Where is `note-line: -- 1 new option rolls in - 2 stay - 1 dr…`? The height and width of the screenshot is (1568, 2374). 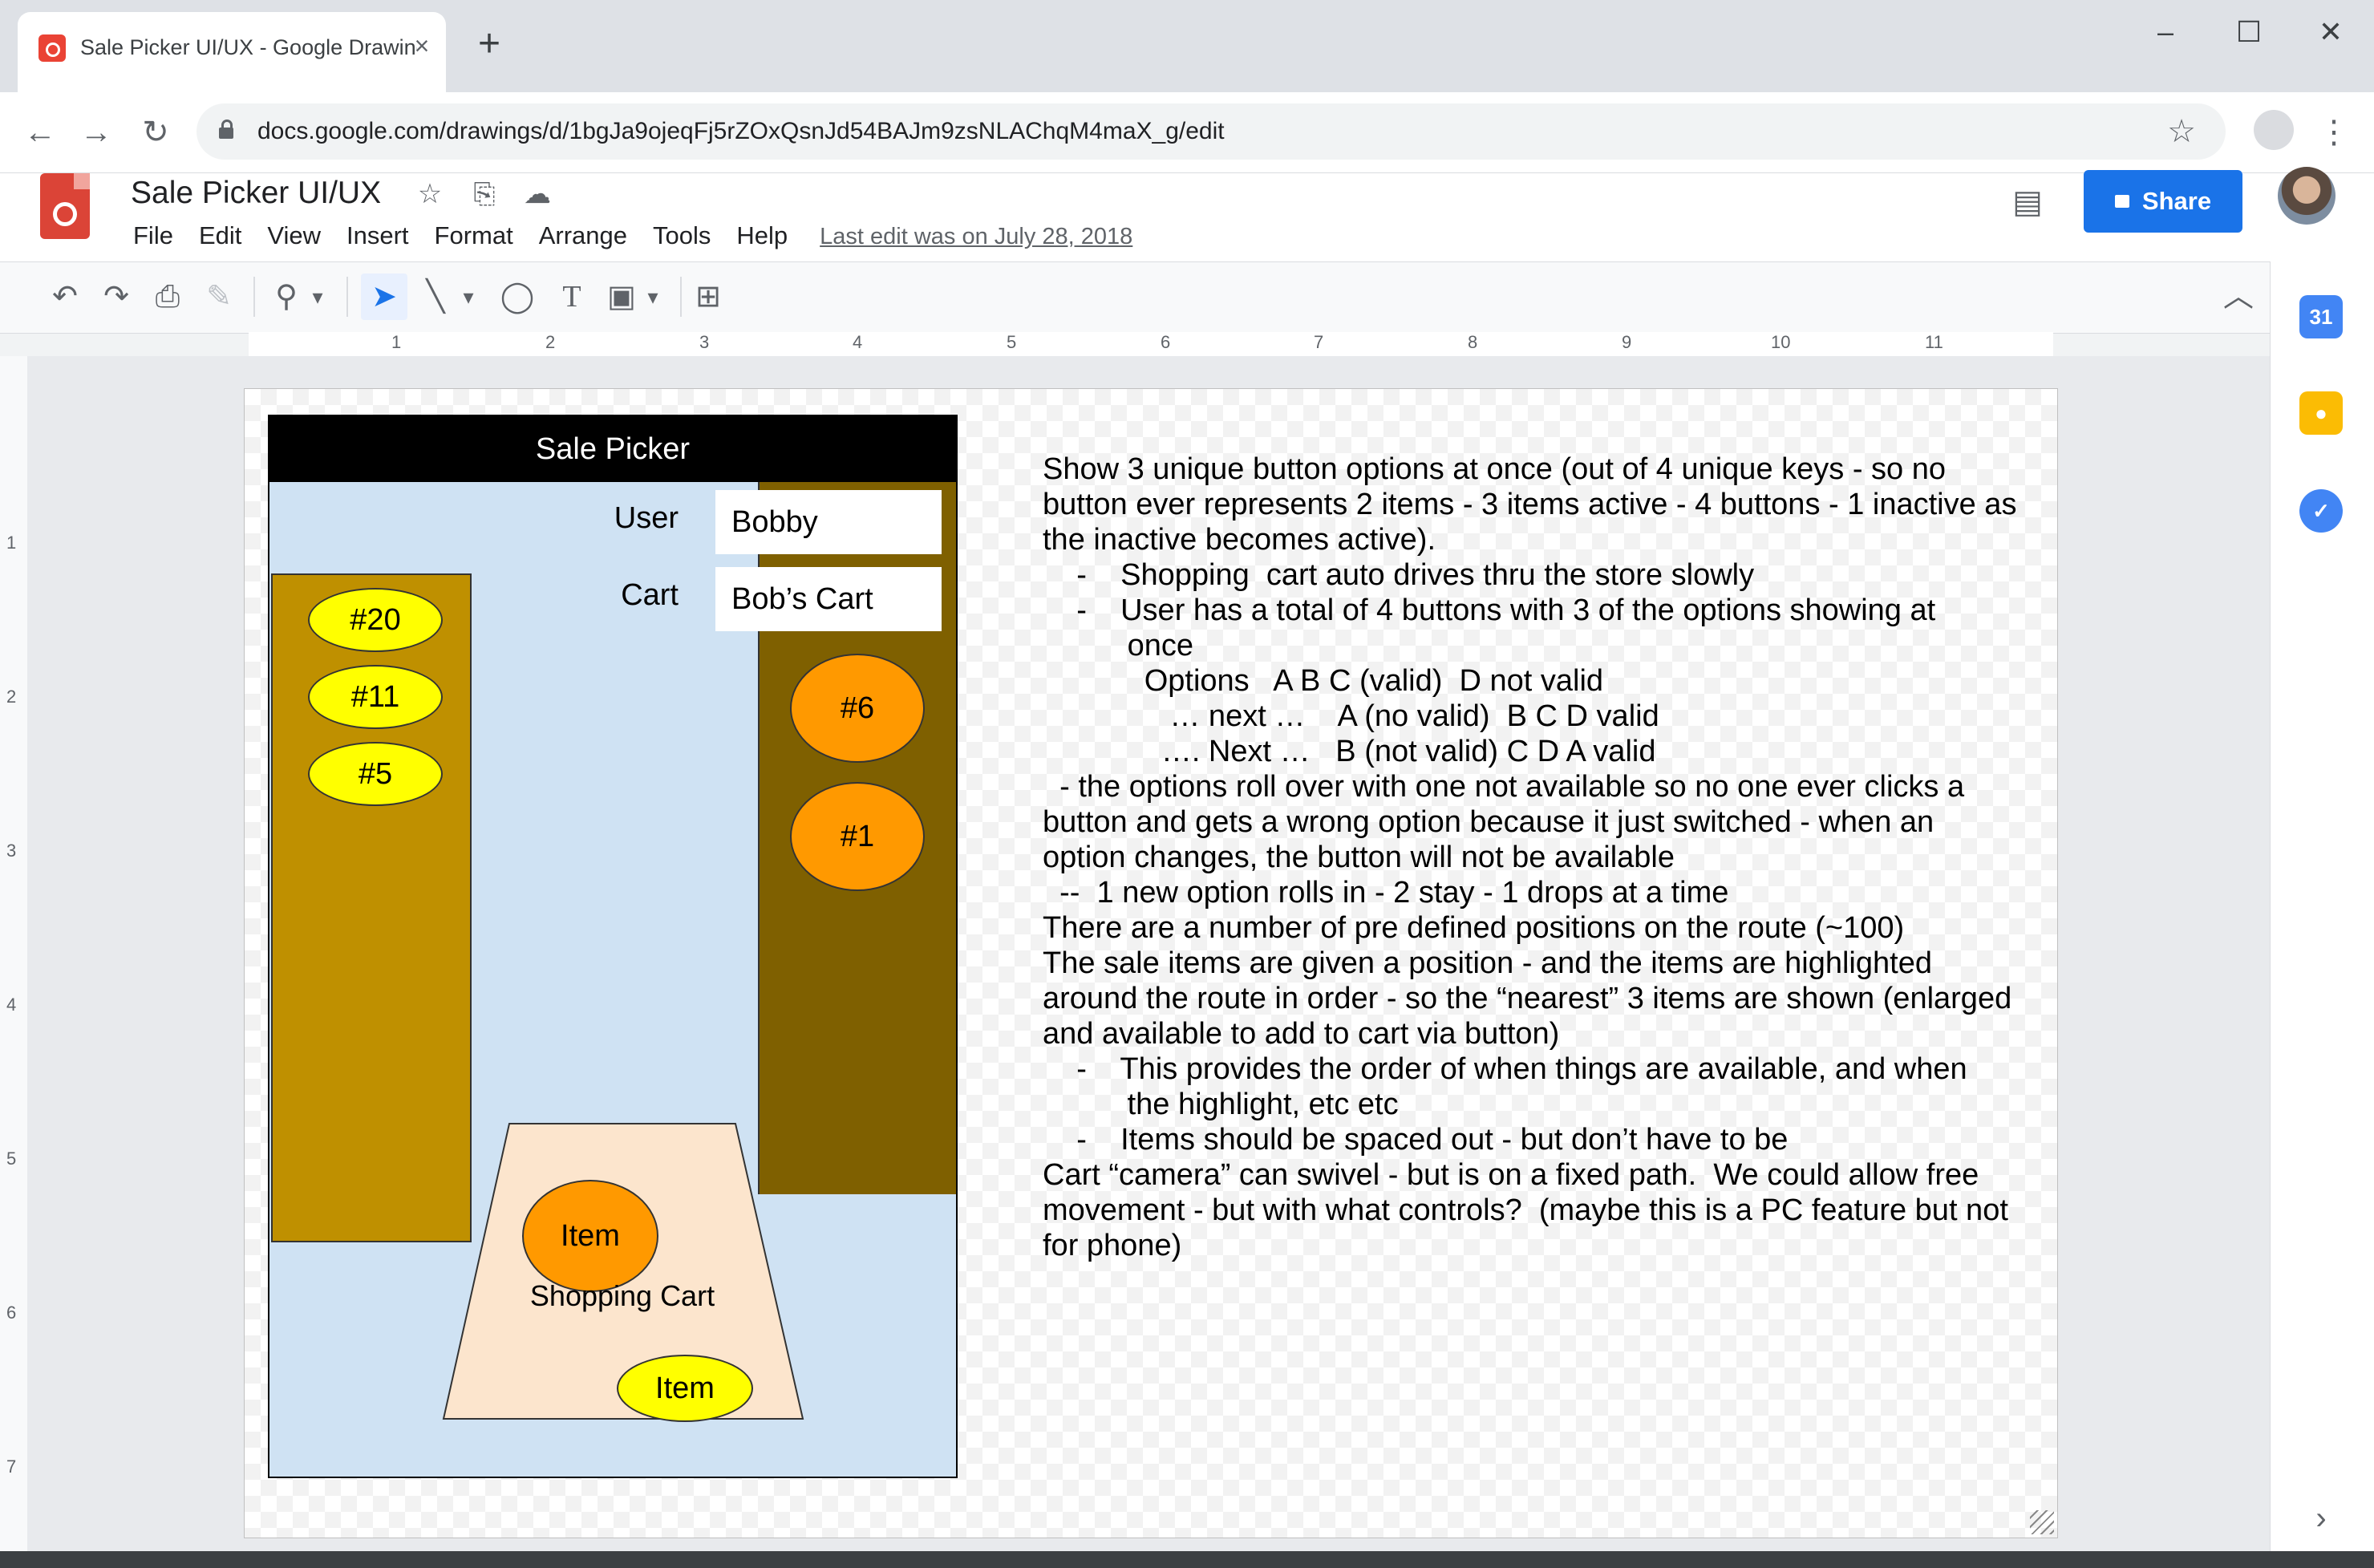 note-line: -- 1 new option rolls in - 2 stay - 1 dr… is located at coordinates (1386, 893).